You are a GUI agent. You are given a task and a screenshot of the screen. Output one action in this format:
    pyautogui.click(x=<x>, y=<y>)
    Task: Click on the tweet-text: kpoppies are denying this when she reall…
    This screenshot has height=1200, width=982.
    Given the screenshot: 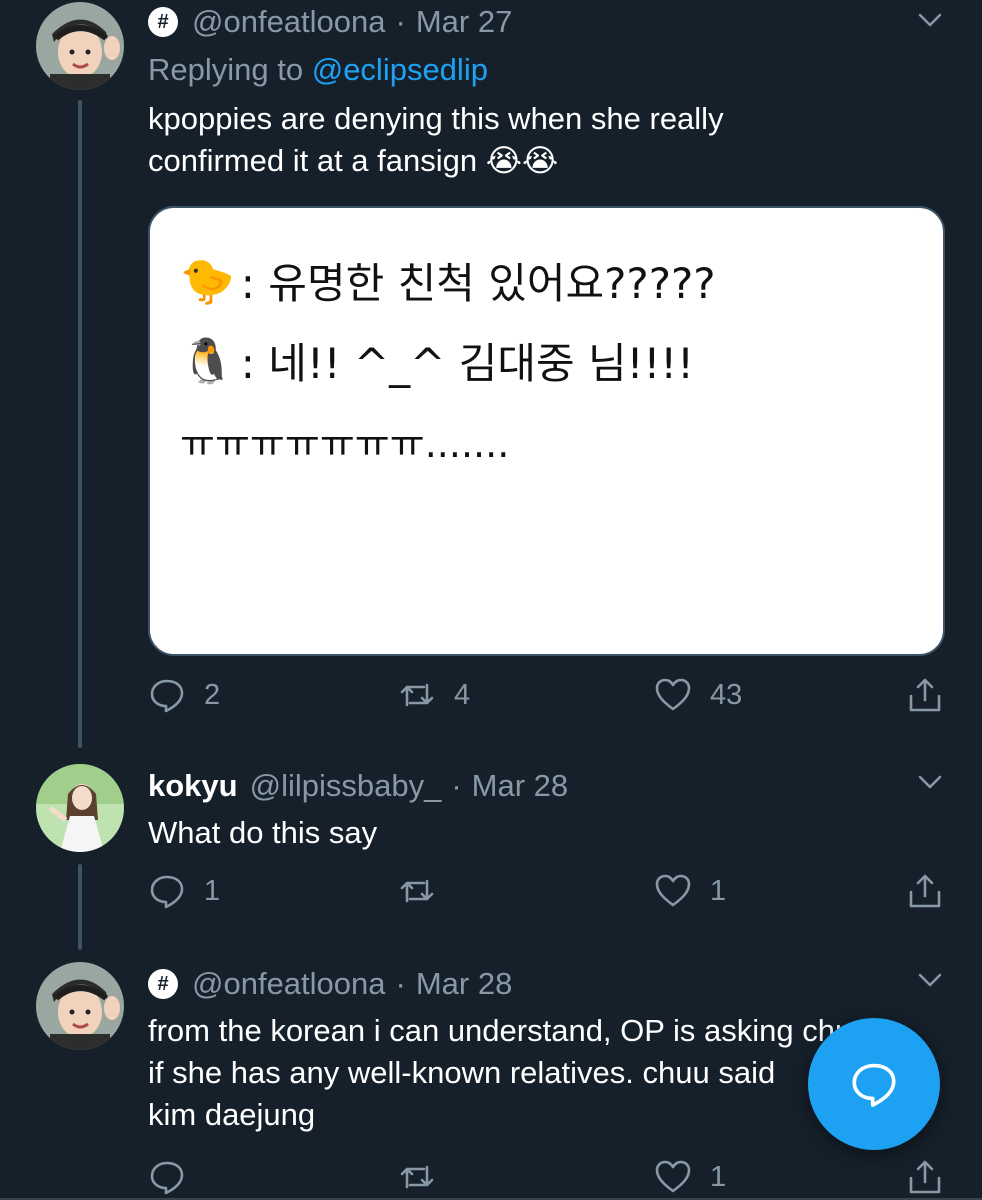 What is the action you would take?
    pyautogui.click(x=545, y=140)
    